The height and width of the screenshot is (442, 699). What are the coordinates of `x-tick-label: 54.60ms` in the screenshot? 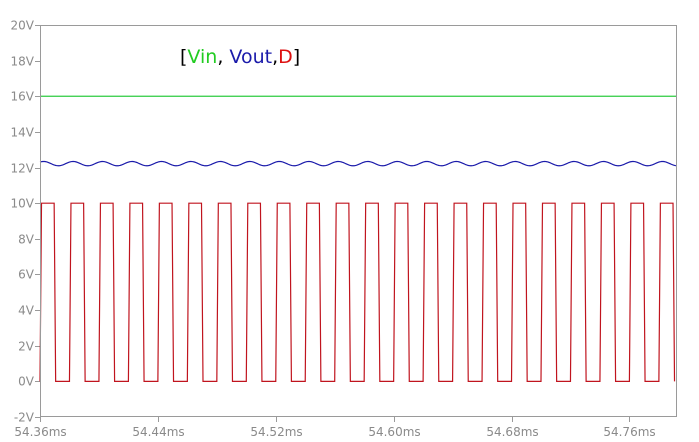 It's located at (394, 432).